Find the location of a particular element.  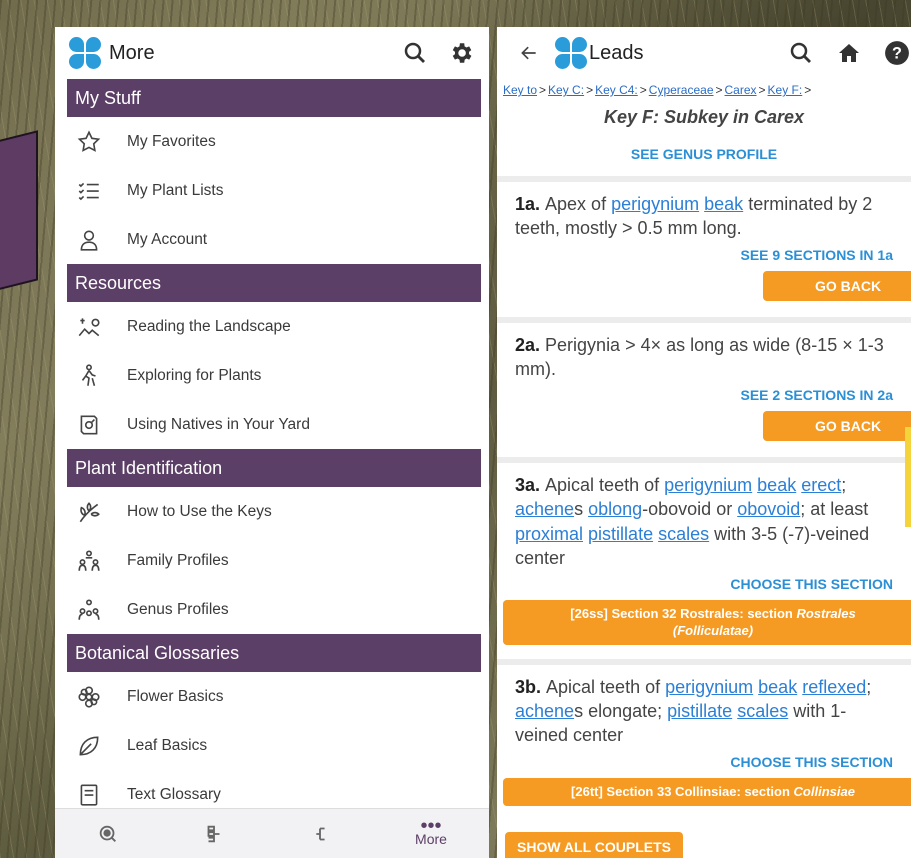

glossary-icon is located at coordinates (89, 795).